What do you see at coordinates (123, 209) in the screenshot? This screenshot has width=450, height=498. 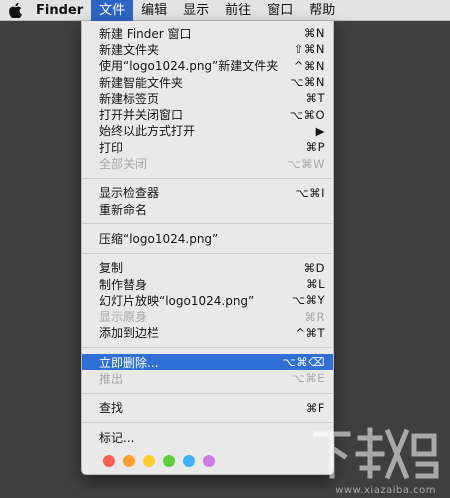 I see `menu-item-label: 重新命名` at bounding box center [123, 209].